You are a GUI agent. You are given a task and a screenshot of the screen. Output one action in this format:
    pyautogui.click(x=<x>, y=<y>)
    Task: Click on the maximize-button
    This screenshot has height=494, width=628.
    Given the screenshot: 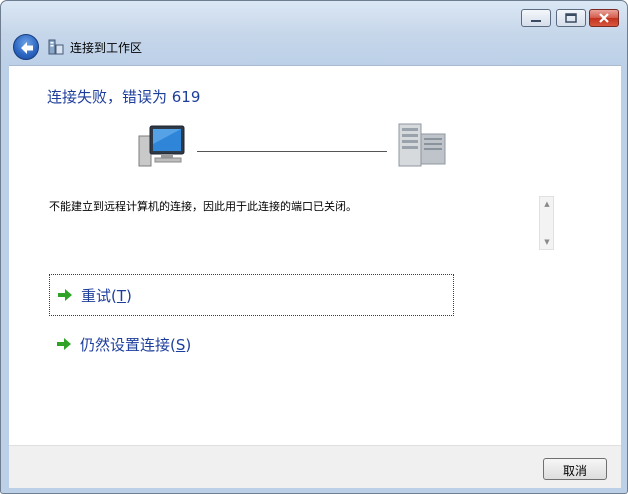 What is the action you would take?
    pyautogui.click(x=571, y=18)
    